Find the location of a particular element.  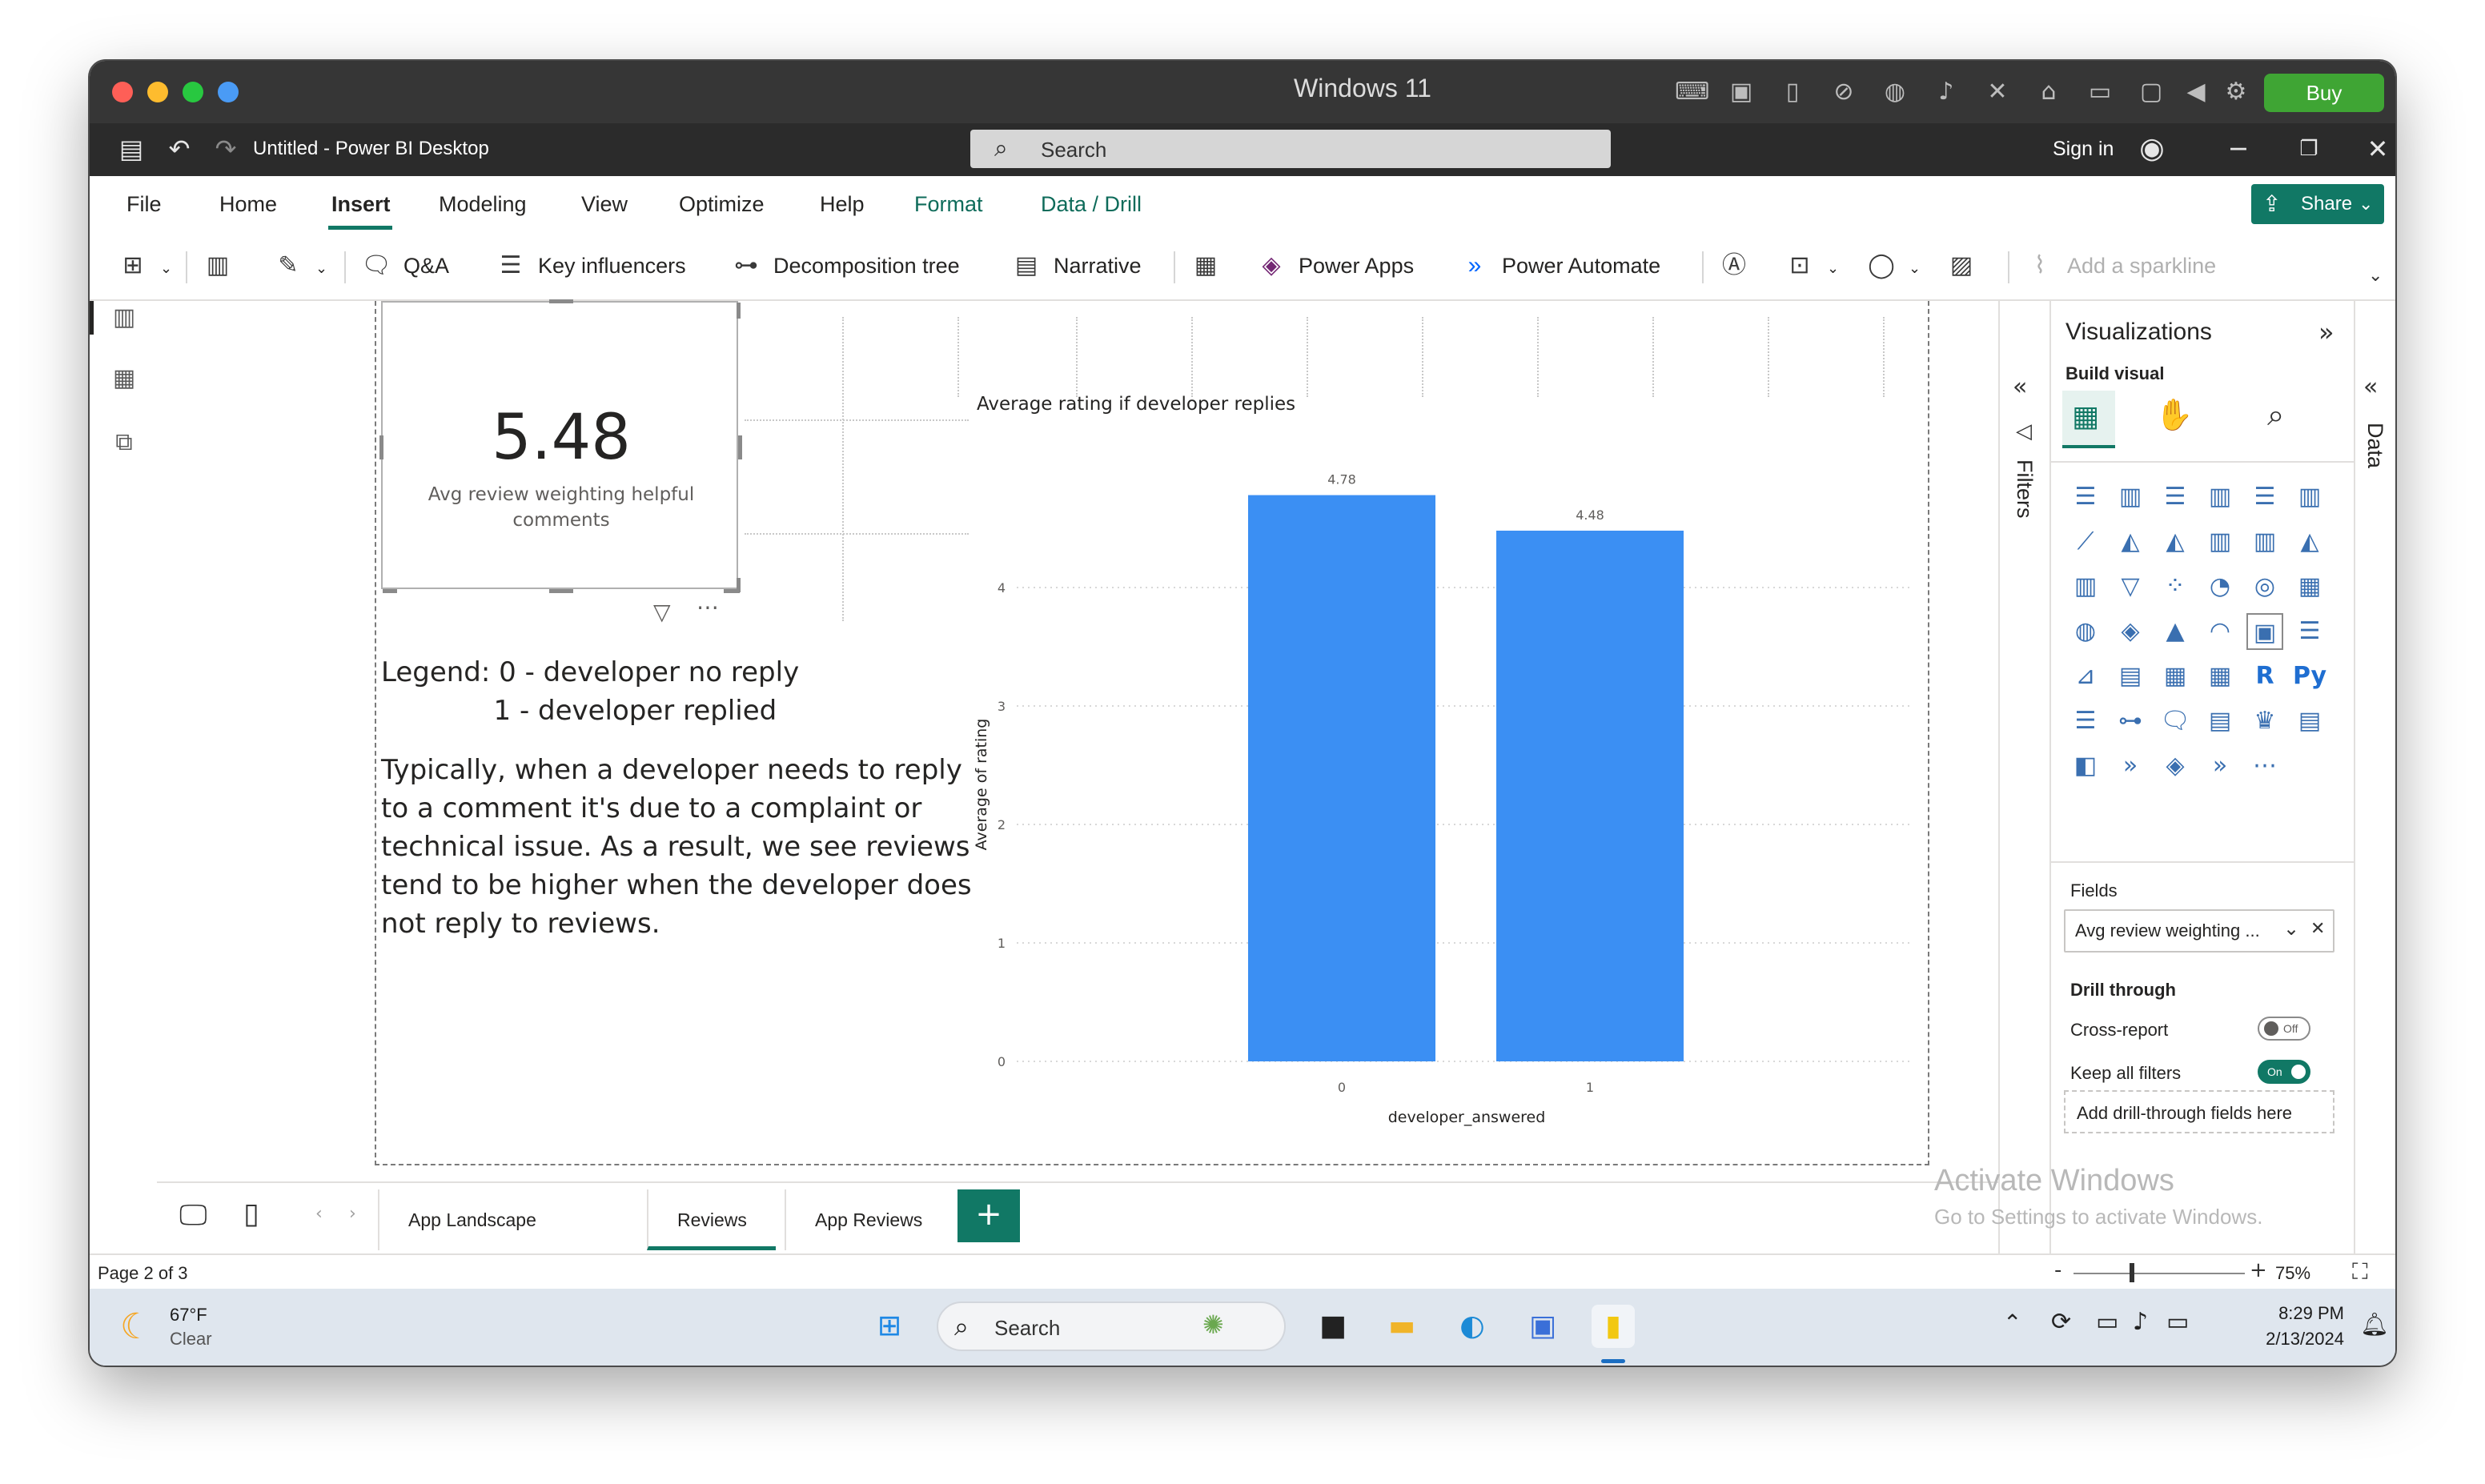

data-pane: « Data is located at coordinates (2374, 781).